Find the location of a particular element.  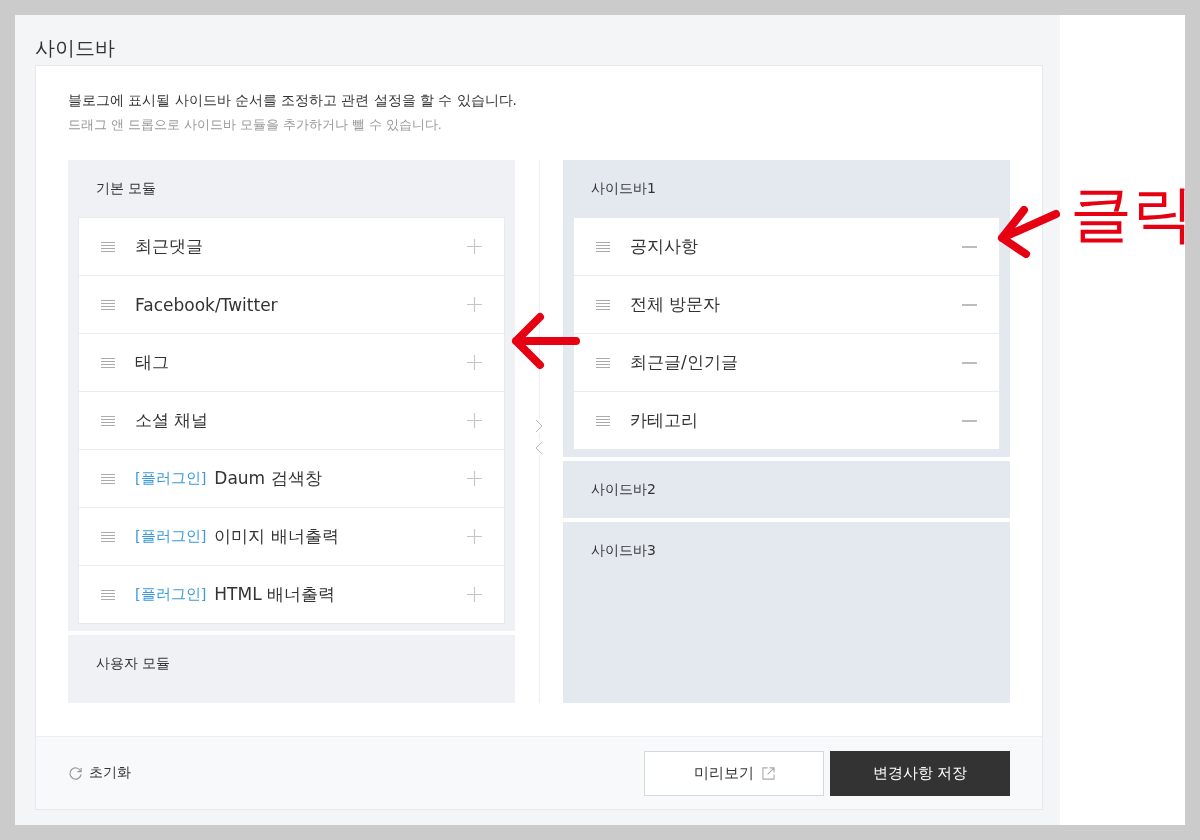

module-item: [플러그인] Daum 검색창 is located at coordinates (291, 478).